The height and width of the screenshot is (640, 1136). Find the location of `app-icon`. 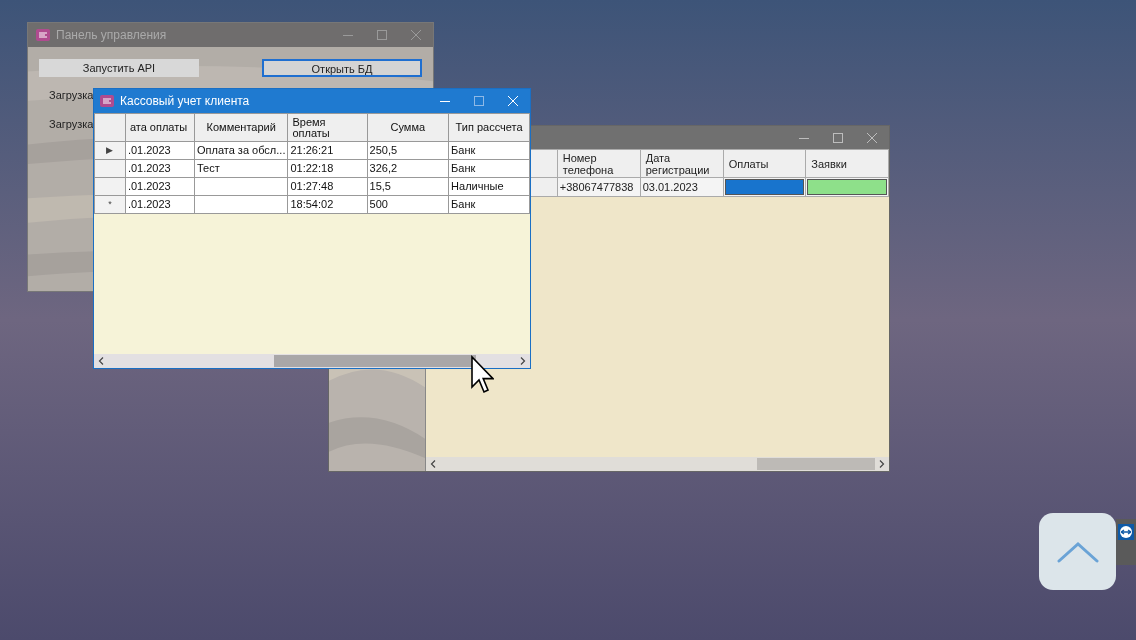

app-icon is located at coordinates (43, 35).